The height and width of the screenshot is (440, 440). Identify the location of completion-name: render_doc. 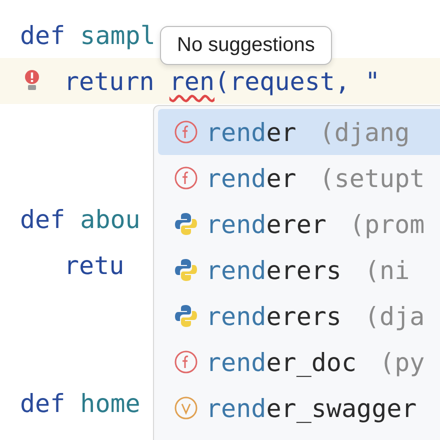
(281, 362).